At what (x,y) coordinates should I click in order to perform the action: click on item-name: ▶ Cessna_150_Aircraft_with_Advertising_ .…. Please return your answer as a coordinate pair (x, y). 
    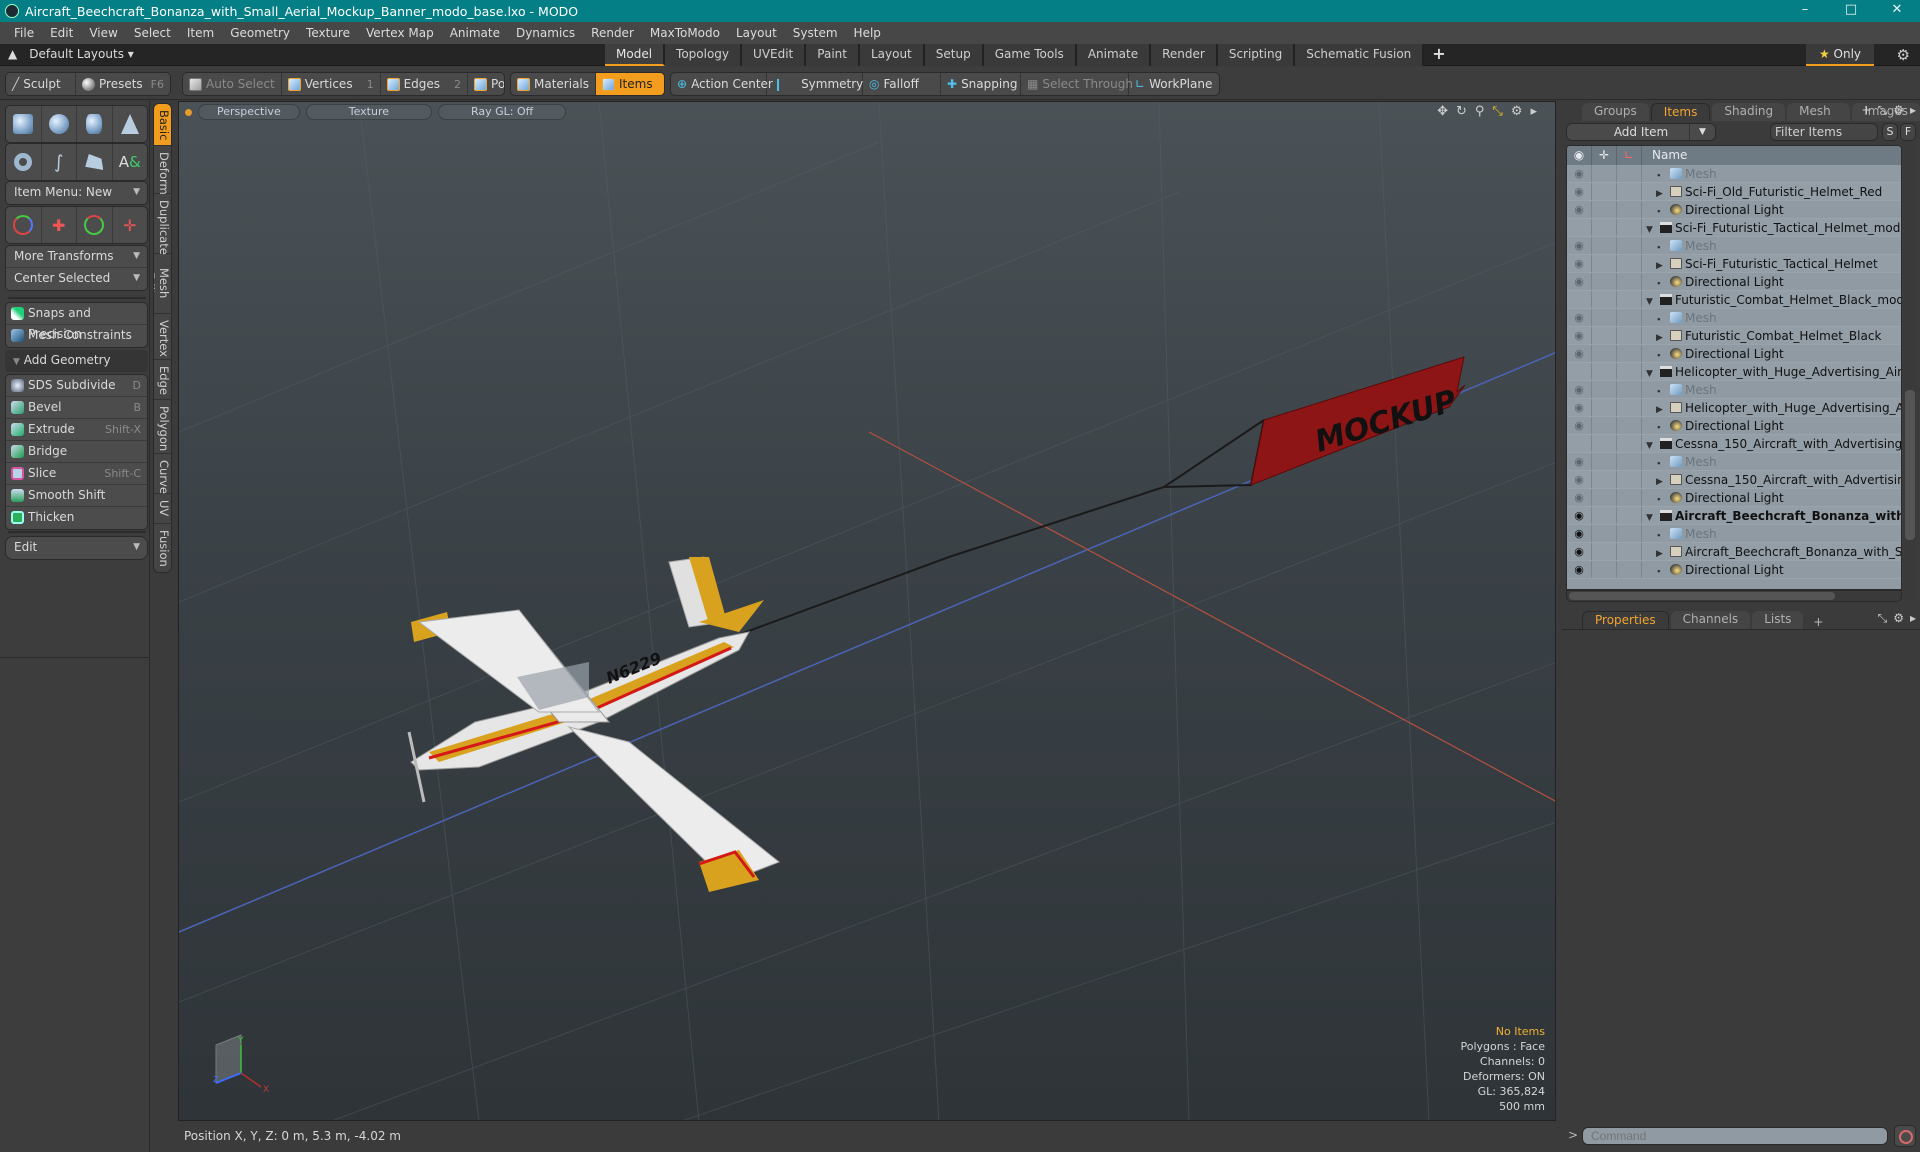
    Looking at the image, I should click on (1771, 479).